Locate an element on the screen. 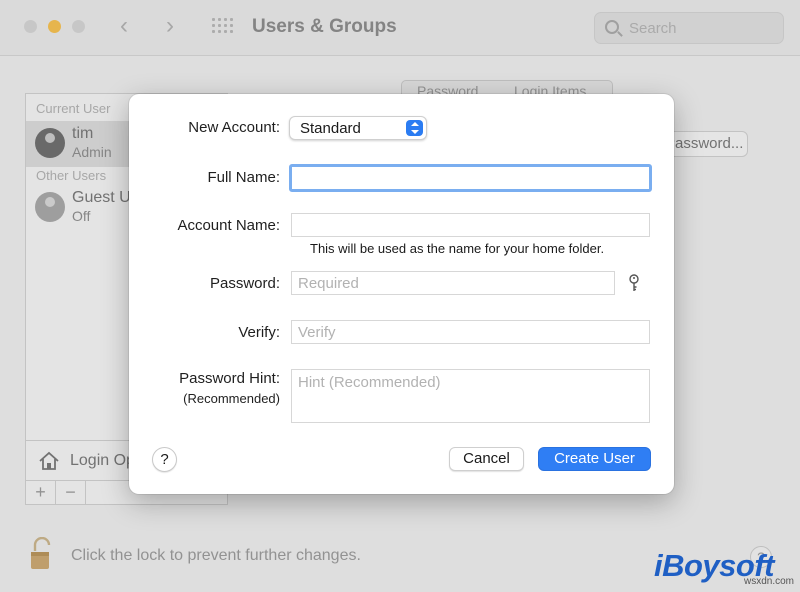 The width and height of the screenshot is (800, 592). account-name-field is located at coordinates (470, 225).